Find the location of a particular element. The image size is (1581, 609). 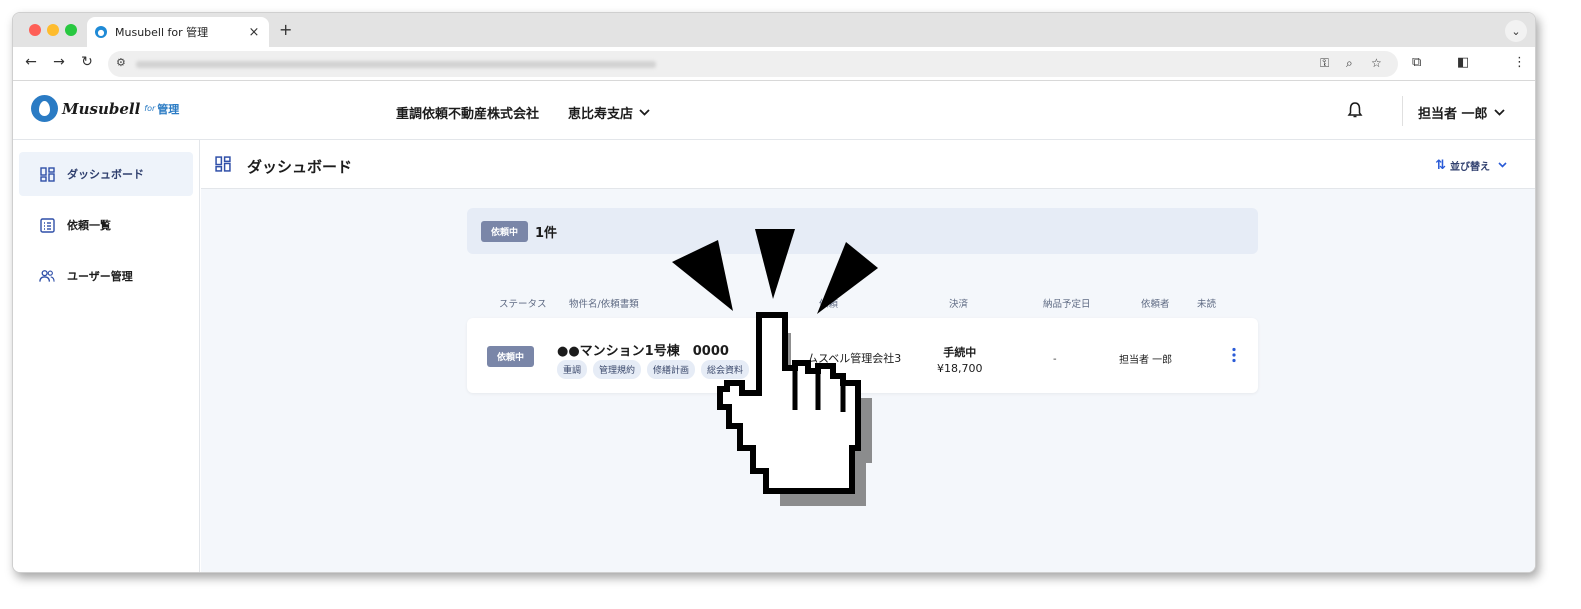

column-header-settlement: 決済 is located at coordinates (959, 304).